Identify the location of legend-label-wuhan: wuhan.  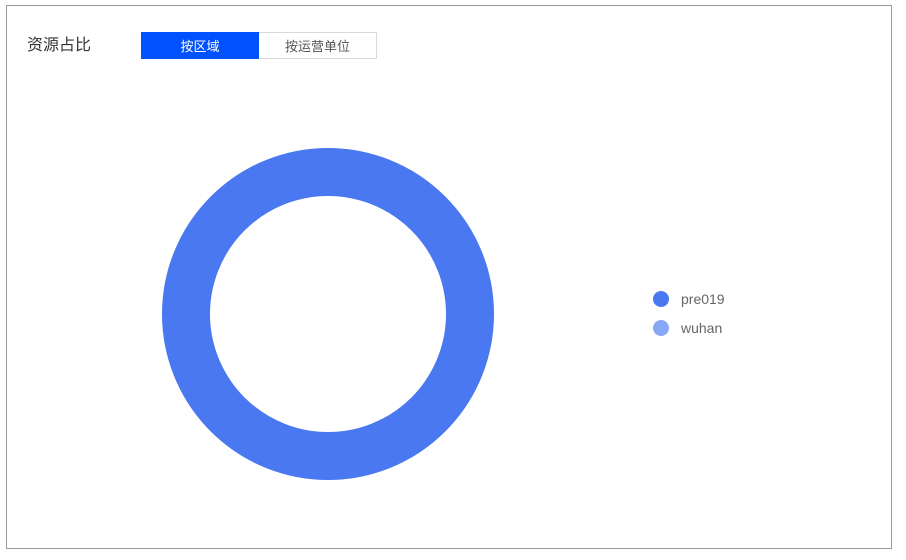
(702, 328).